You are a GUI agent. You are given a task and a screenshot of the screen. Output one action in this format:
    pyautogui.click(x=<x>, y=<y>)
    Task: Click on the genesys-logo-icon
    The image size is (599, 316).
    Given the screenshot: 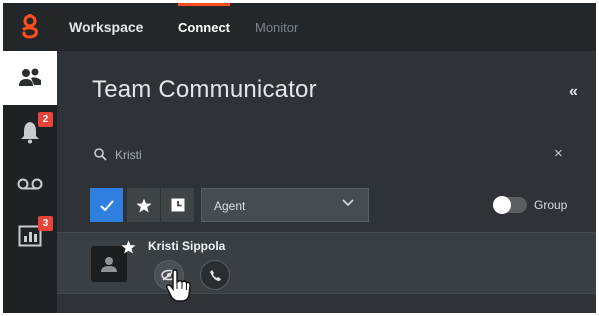 What is the action you would take?
    pyautogui.click(x=30, y=27)
    